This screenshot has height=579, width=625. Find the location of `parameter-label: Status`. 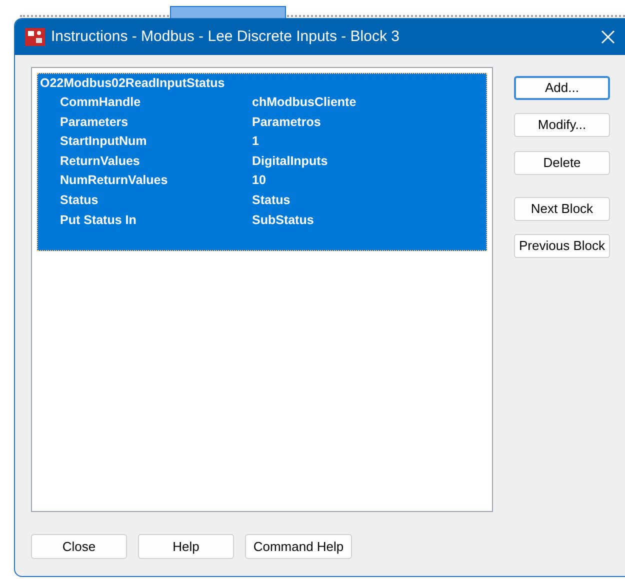

parameter-label: Status is located at coordinates (79, 200).